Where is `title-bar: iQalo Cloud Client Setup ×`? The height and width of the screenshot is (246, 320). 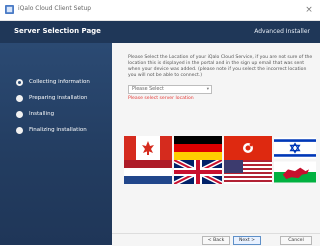
title-bar: iQalo Cloud Client Setup × is located at coordinates (160, 10).